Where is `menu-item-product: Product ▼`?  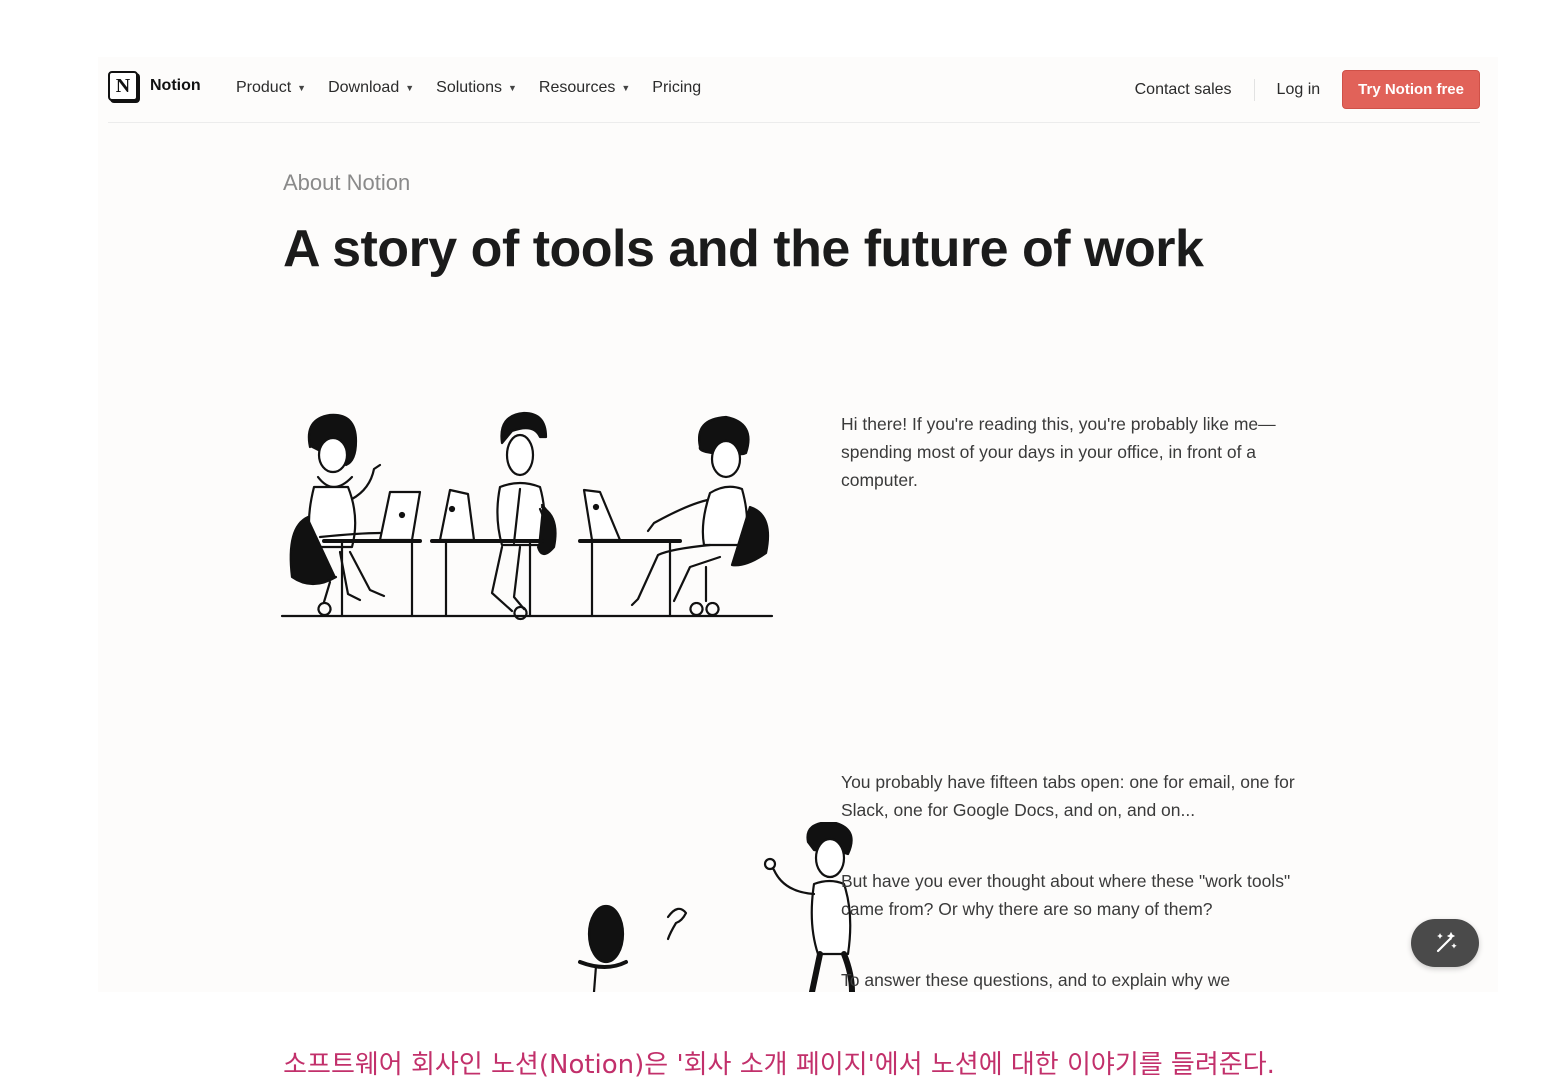
menu-item-product: Product ▼ is located at coordinates (271, 88).